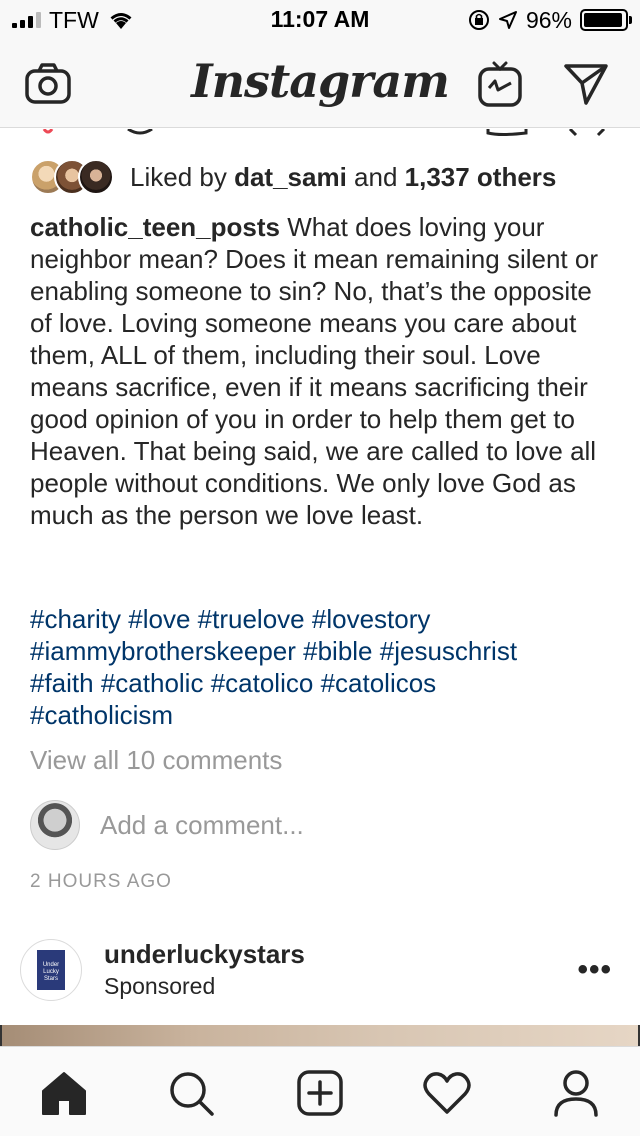 The height and width of the screenshot is (1136, 640). Describe the element at coordinates (500, 84) in the screenshot. I see `igtv-icon` at that location.